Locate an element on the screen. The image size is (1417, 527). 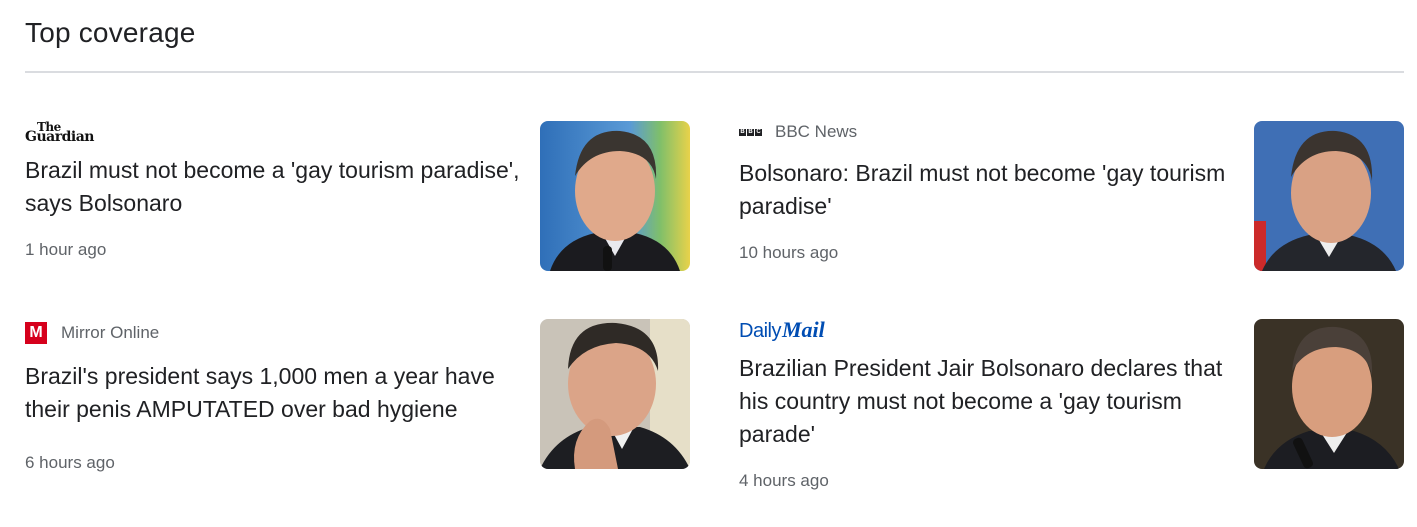
source-row: M Mirror Online is located at coordinates (92, 333).